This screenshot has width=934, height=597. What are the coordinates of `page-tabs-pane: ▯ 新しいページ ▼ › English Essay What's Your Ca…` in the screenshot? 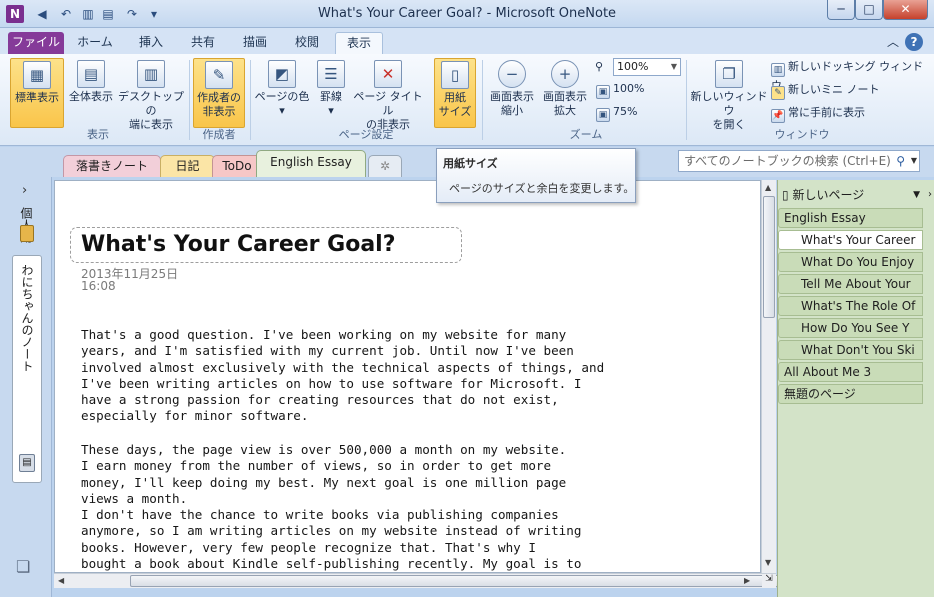 It's located at (855, 388).